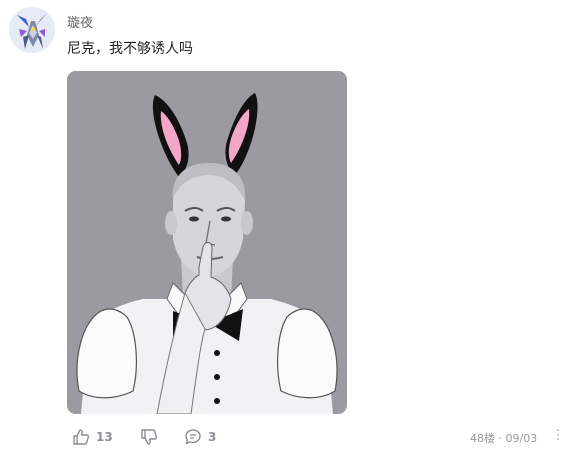 The height and width of the screenshot is (456, 578). Describe the element at coordinates (81, 437) in the screenshot. I see `thumbs-up-icon` at that location.